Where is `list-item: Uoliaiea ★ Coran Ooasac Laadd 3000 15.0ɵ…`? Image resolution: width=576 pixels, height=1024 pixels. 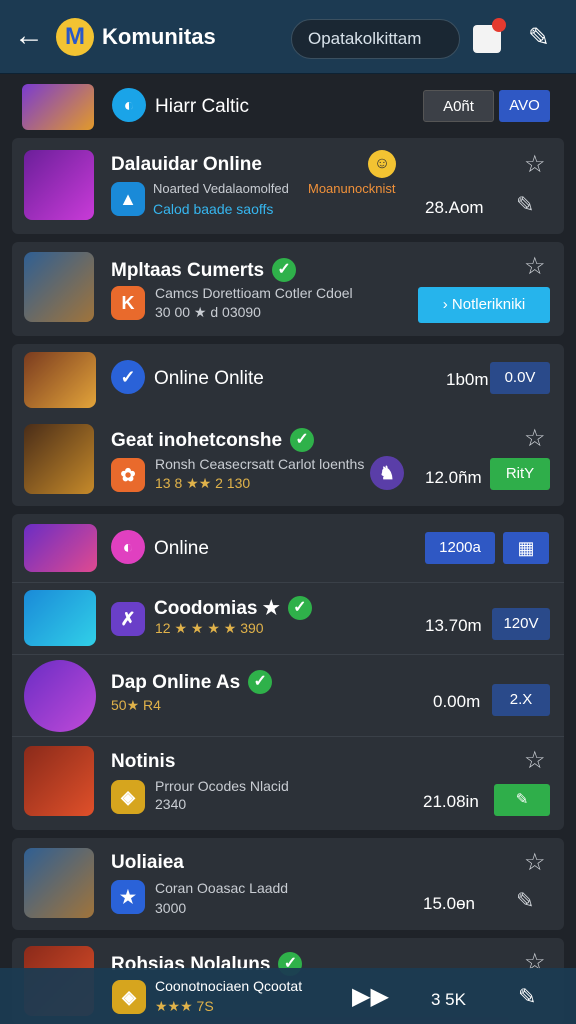
list-item: Uoliaiea ★ Coran Ooasac Laadd 3000 15.0ɵ… is located at coordinates (288, 884).